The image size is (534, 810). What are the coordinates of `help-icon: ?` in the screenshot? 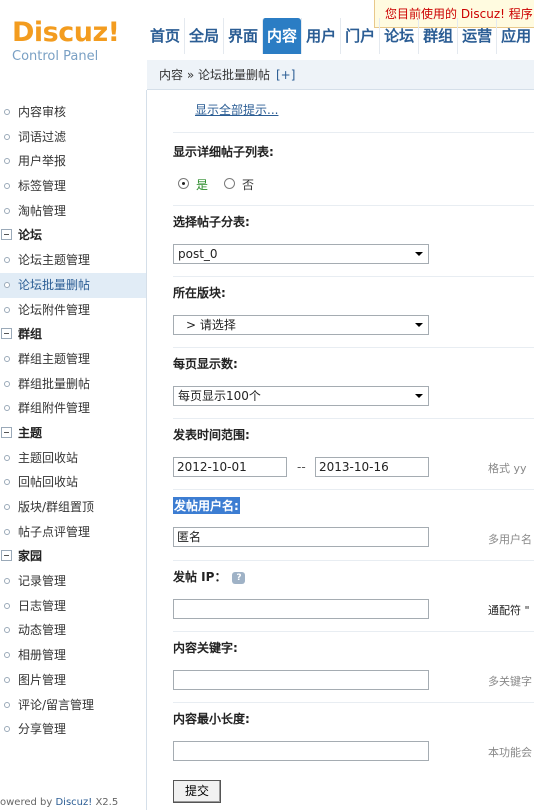 It's located at (239, 577).